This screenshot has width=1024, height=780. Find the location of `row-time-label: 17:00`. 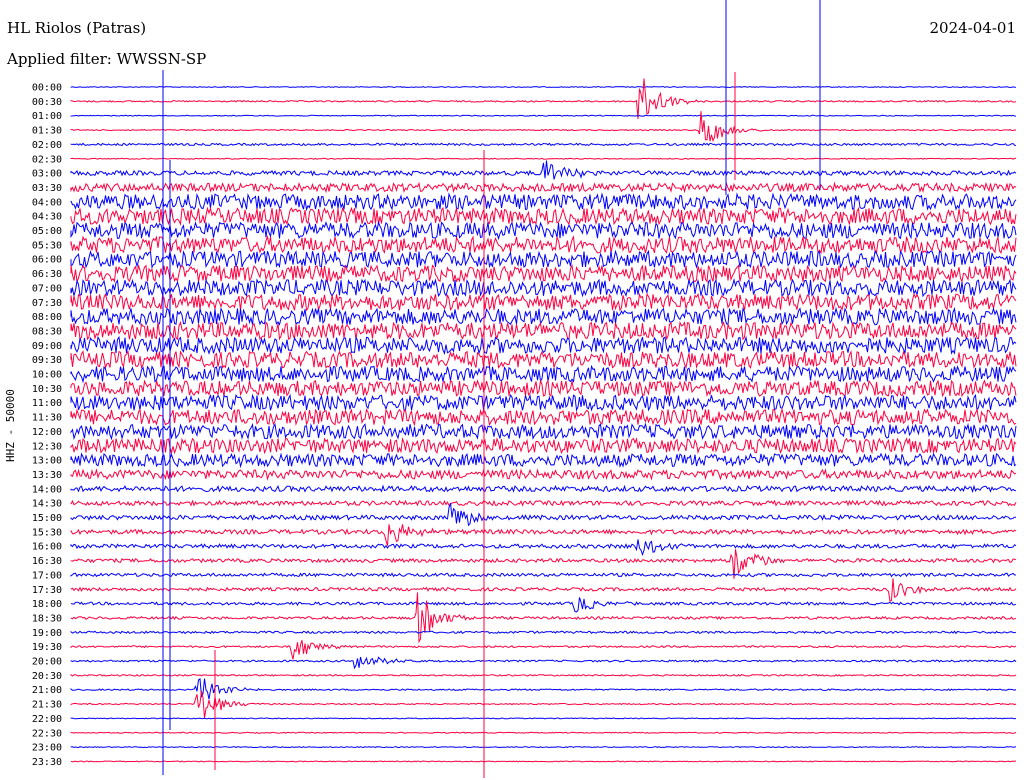

row-time-label: 17:00 is located at coordinates (47, 575).